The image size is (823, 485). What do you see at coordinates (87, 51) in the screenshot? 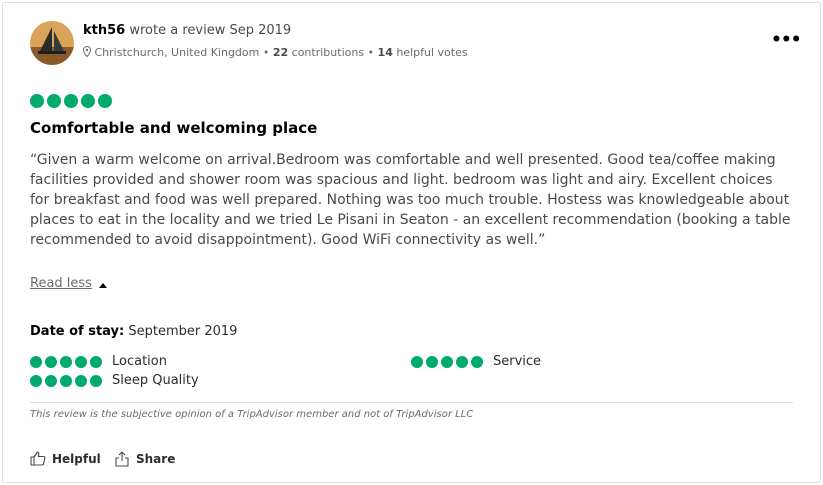
I see `map-pin-icon` at bounding box center [87, 51].